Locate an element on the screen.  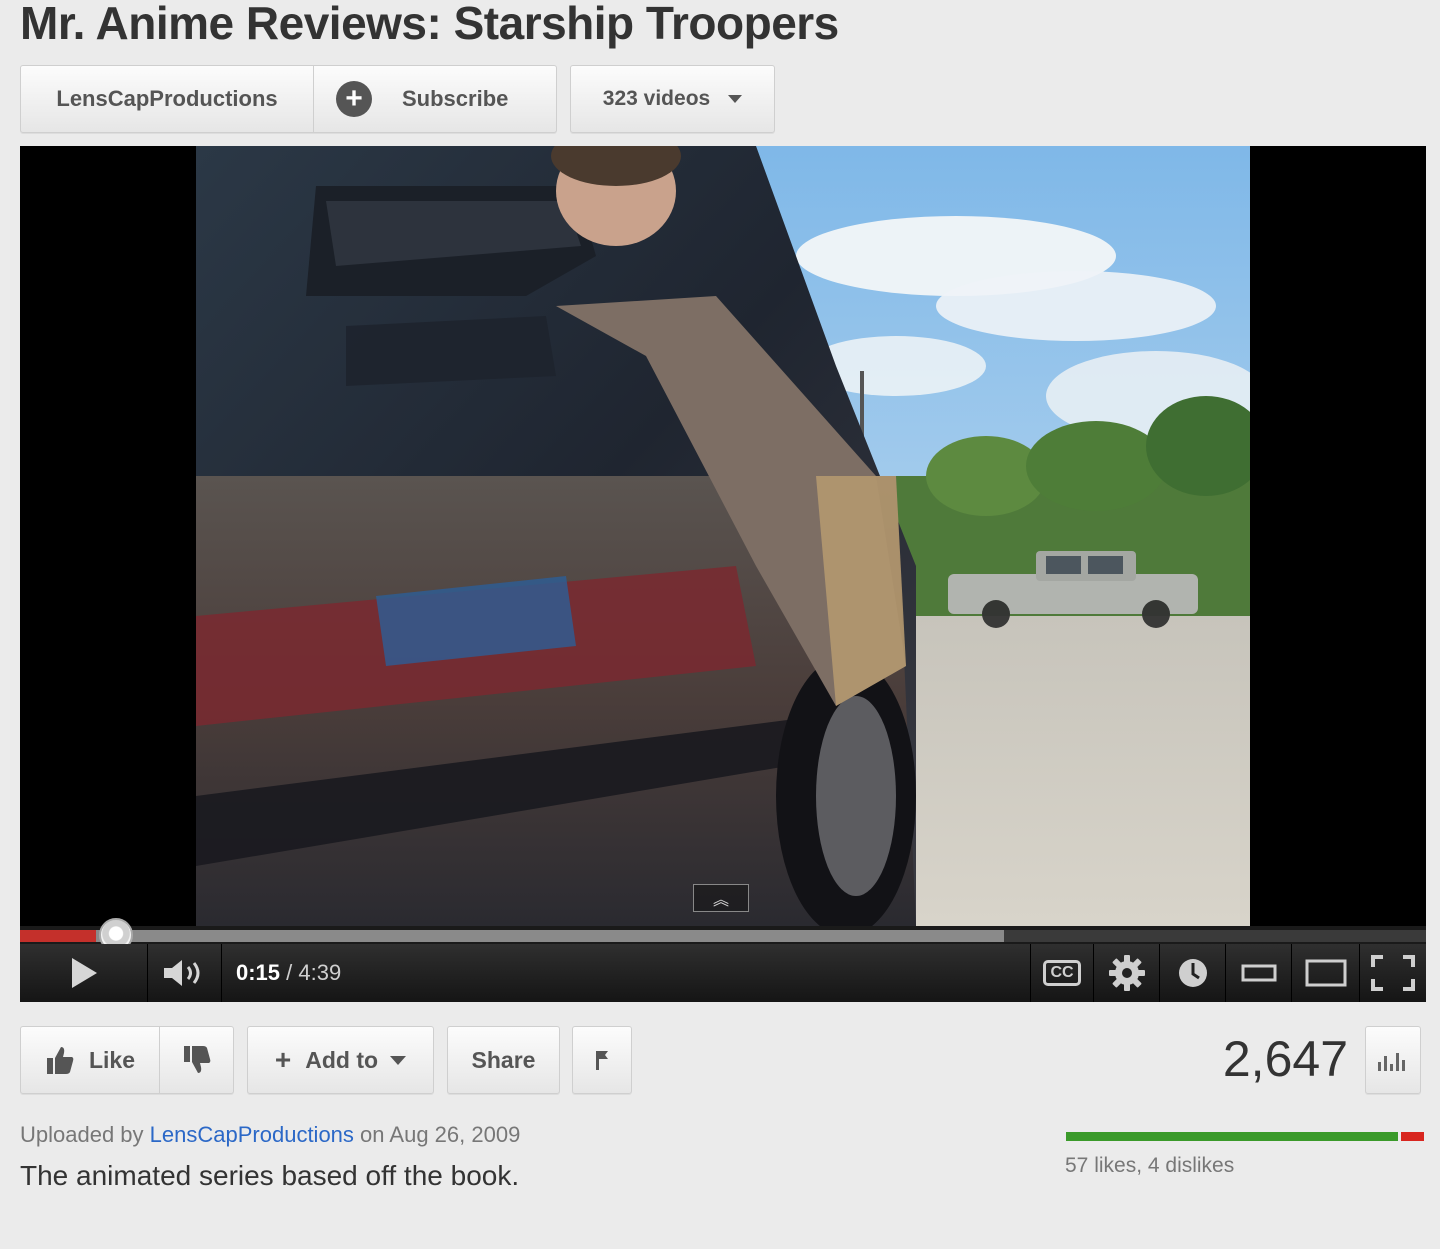
video-description: The animated series based off the book. is located at coordinates (270, 1175).